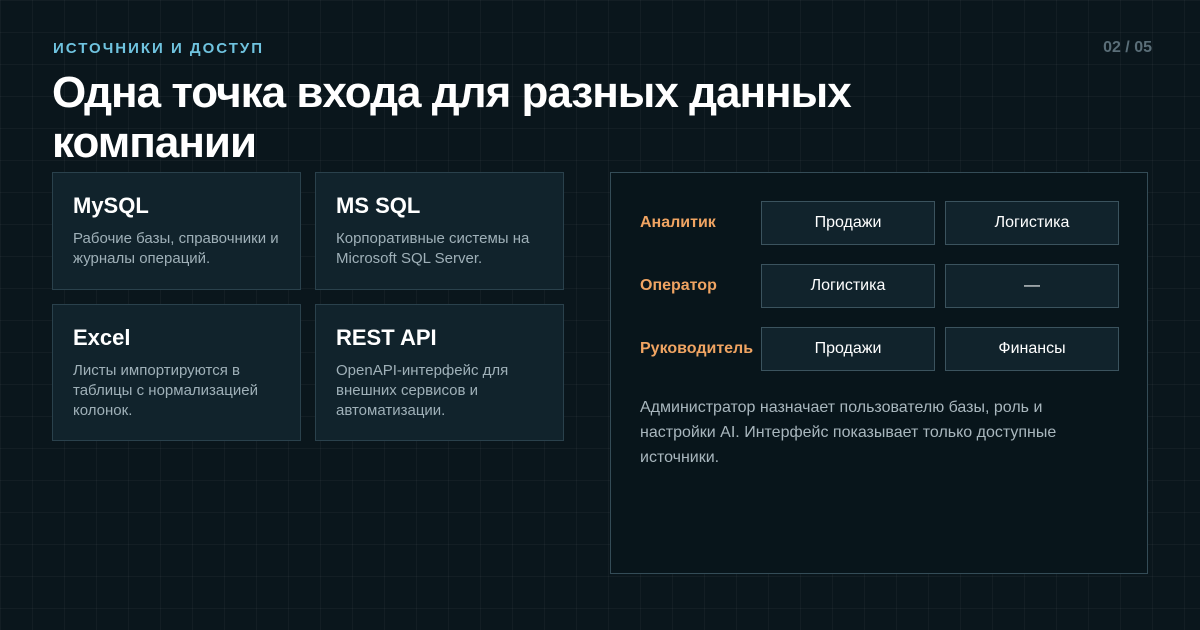  Describe the element at coordinates (678, 222) in the screenshot. I see `role-label: Аналитик` at that location.